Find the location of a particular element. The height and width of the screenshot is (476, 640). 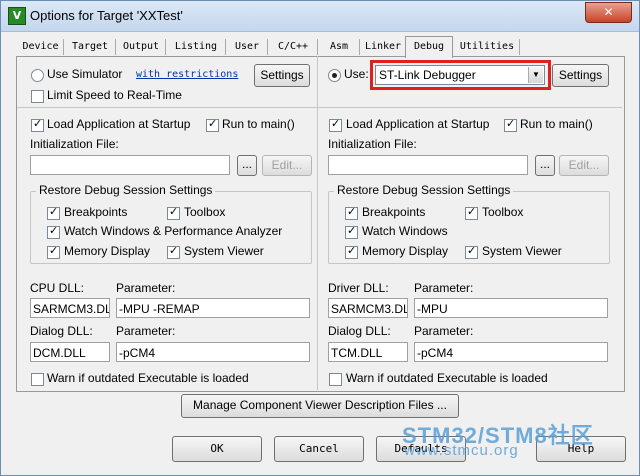

watermark: STM32/STM8社区 www.stmcu.org is located at coordinates (498, 438).